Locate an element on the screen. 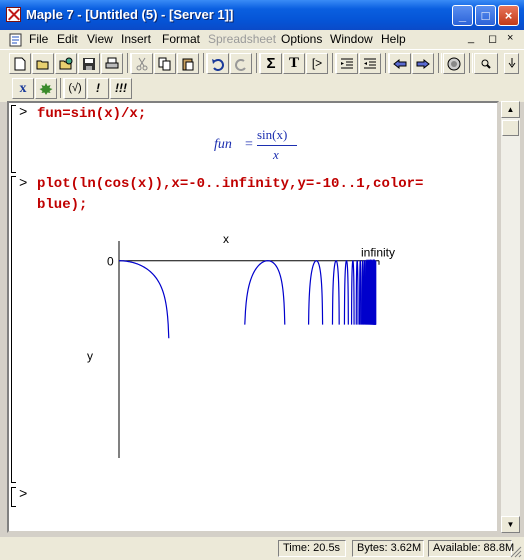 The height and width of the screenshot is (560, 524). menu-options: Options is located at coordinates (301, 39).